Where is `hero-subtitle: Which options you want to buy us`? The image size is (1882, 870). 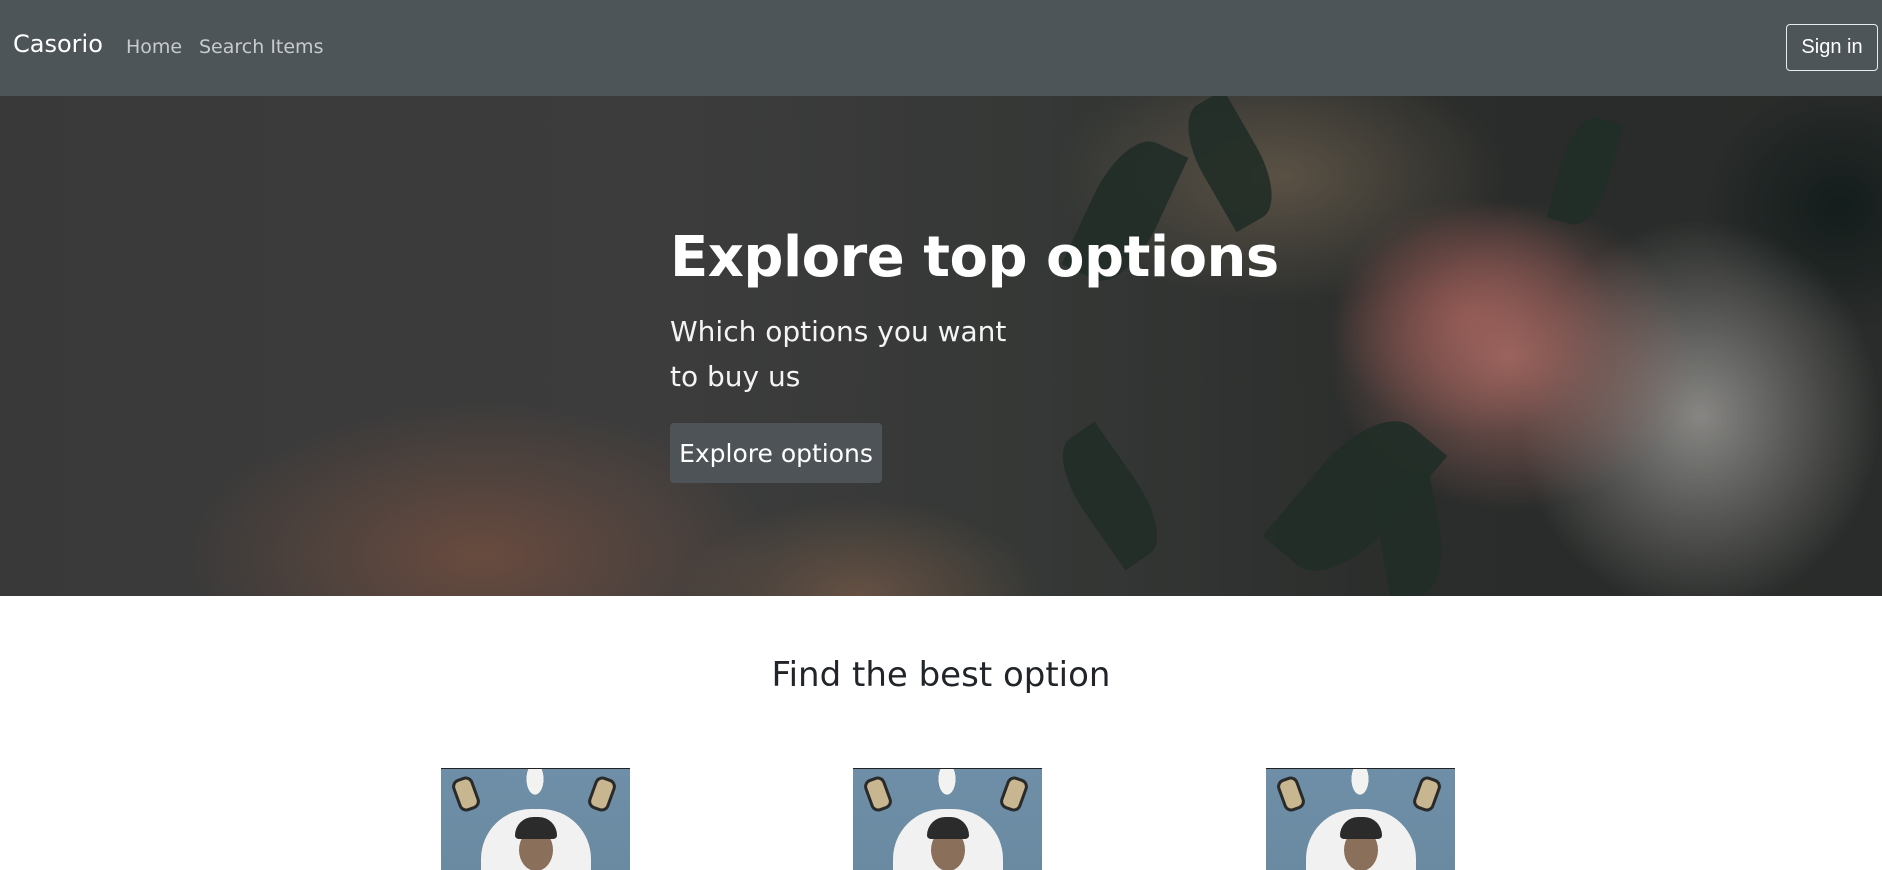
hero-subtitle: Which options you want to buy us is located at coordinates (838, 354).